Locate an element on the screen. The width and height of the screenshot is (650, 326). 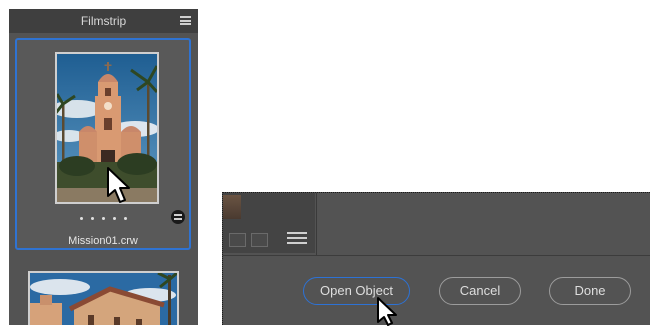
adjustments-badge-icon is located at coordinates (178, 217).